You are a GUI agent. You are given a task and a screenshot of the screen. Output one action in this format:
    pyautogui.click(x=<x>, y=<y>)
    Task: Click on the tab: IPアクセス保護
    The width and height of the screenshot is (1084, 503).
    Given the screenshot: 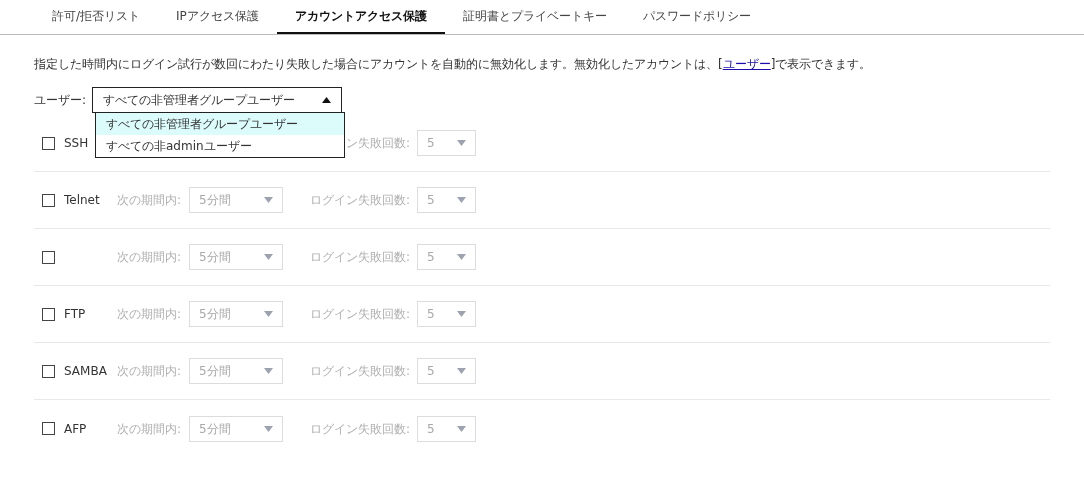 What is the action you would take?
    pyautogui.click(x=217, y=17)
    